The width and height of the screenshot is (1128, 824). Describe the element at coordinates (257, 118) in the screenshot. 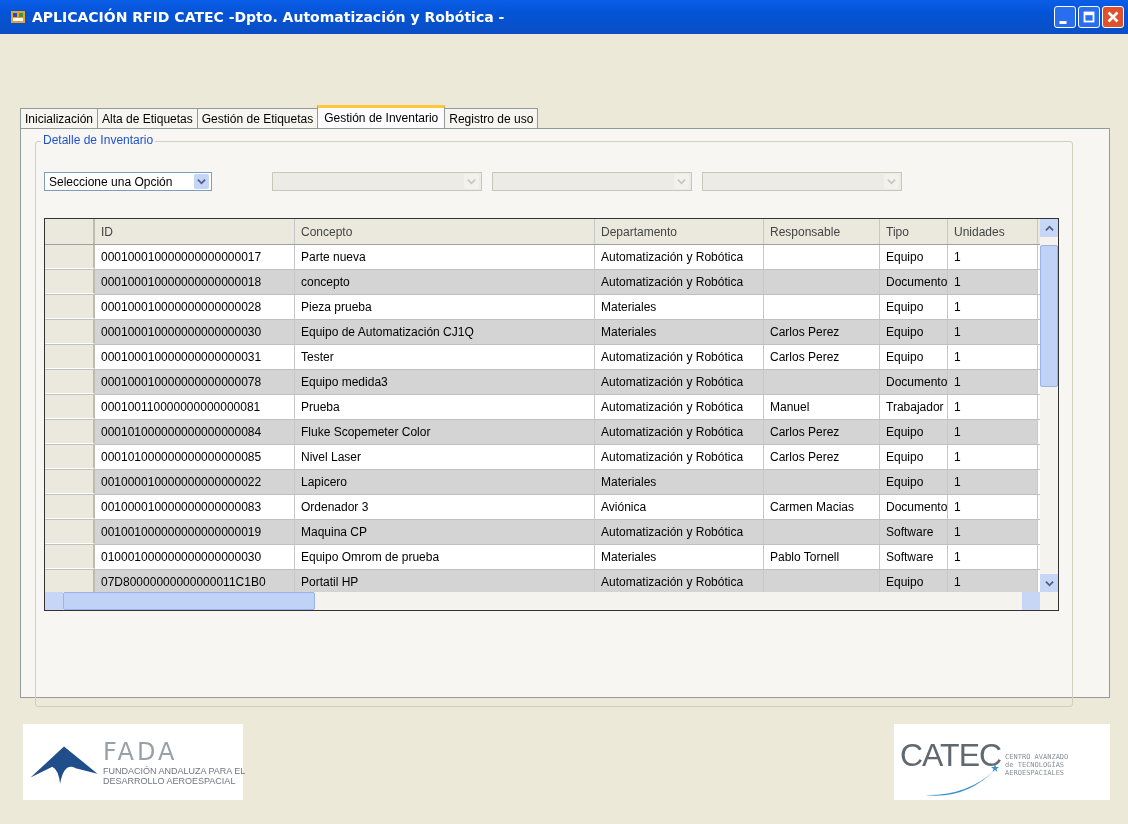

I see `tab: Gestión de Etiquetas` at that location.